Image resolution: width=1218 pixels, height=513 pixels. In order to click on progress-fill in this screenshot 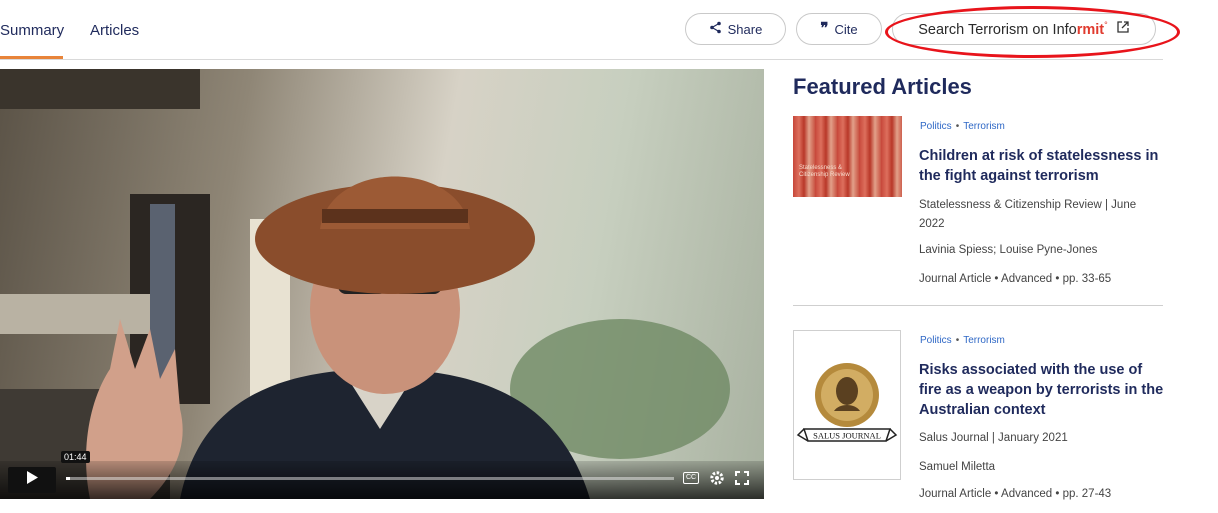, I will do `click(68, 478)`.